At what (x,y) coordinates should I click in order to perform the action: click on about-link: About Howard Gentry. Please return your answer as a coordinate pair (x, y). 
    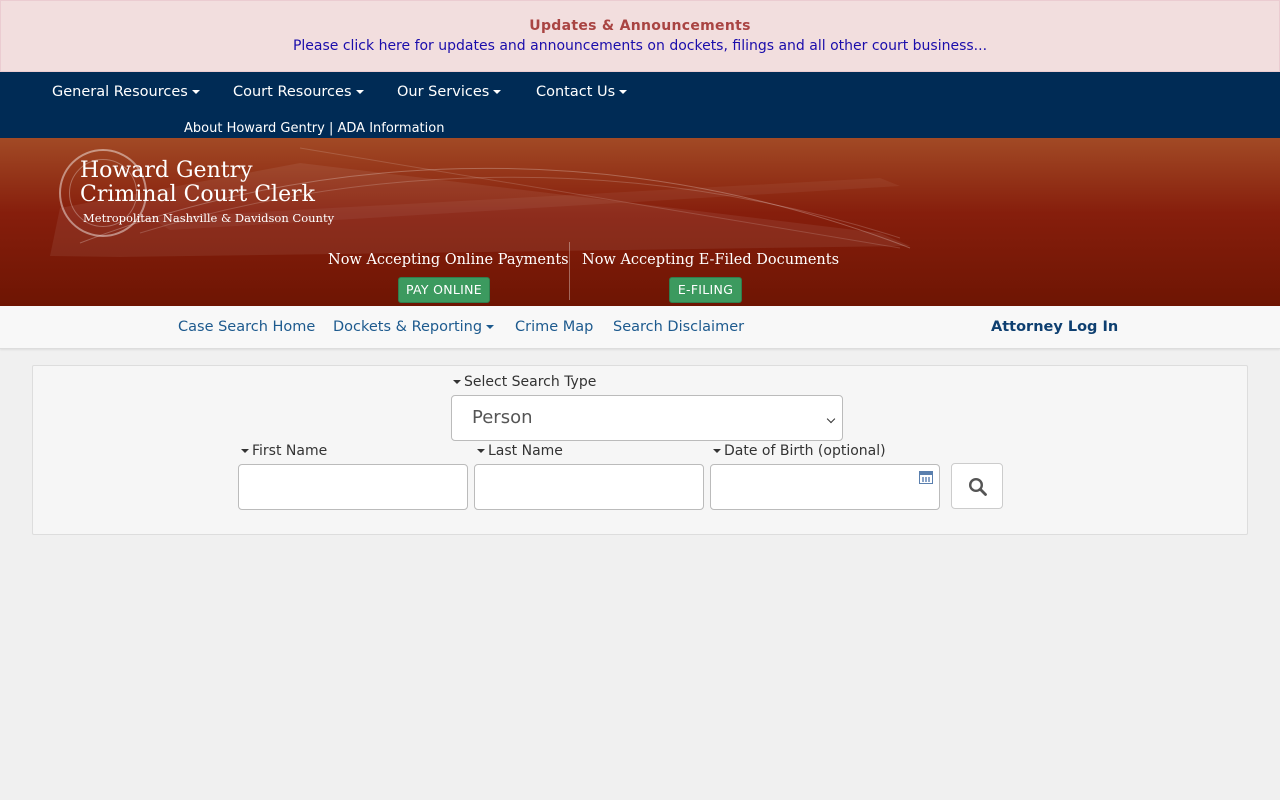
    Looking at the image, I should click on (254, 128).